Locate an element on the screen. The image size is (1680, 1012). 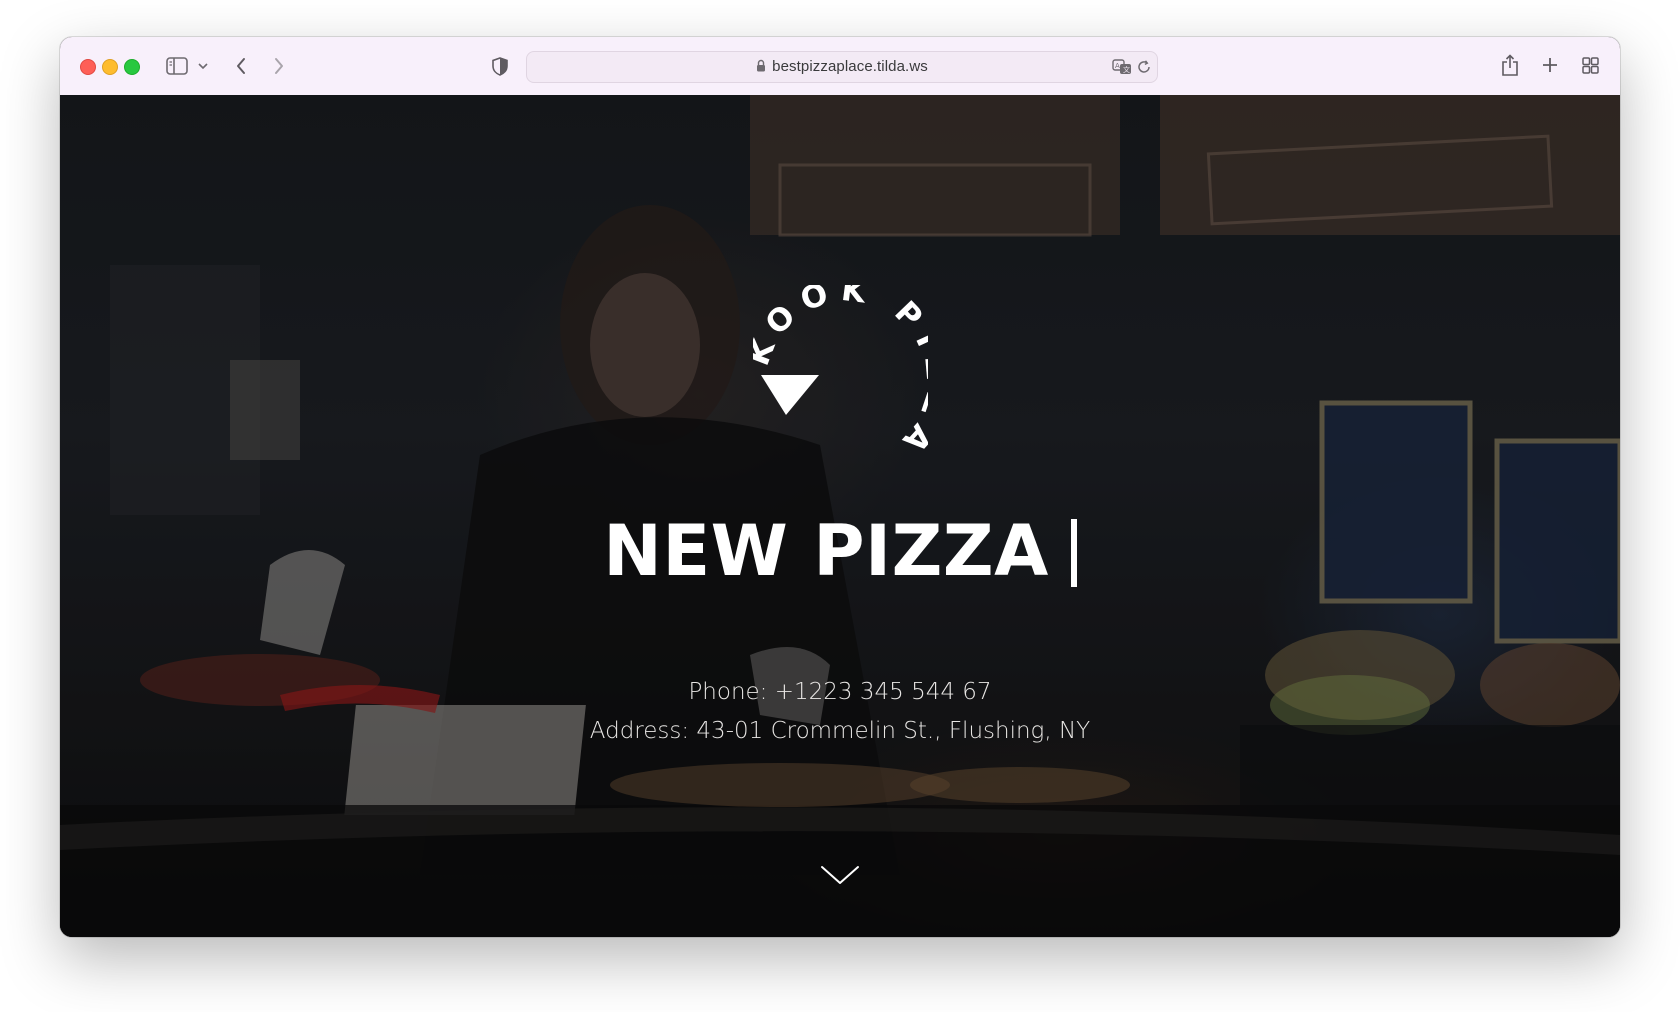
hero-headline: NEW PIZZA is located at coordinates (840, 551).